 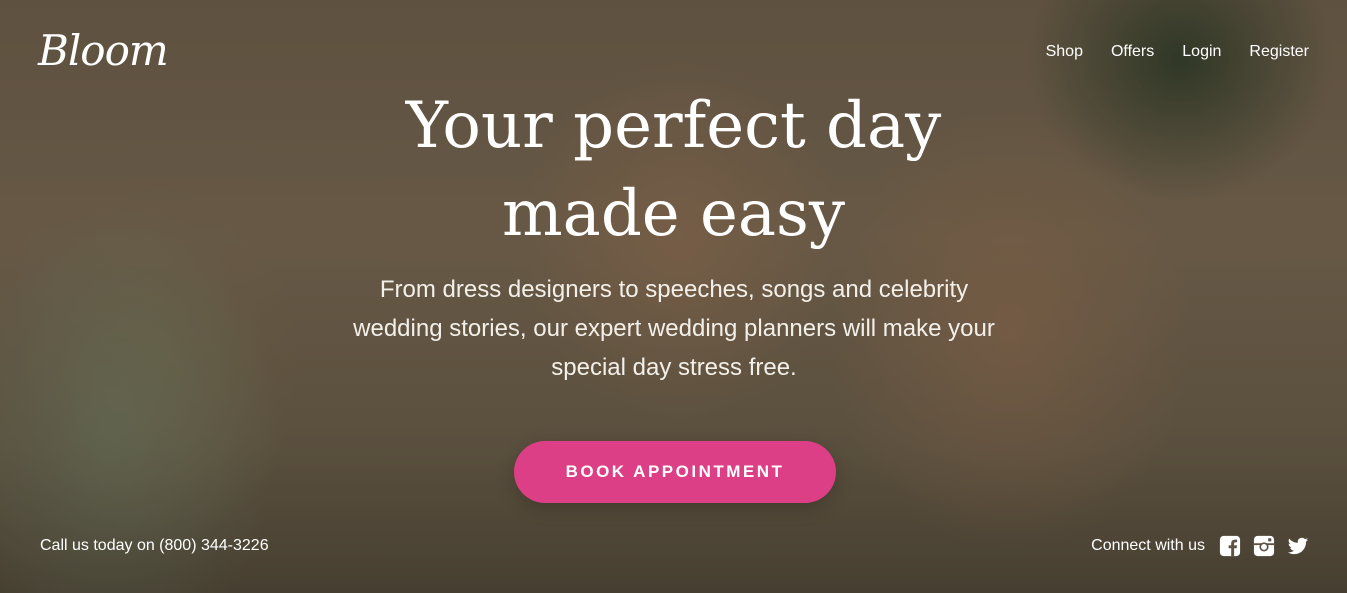 I want to click on instagram-icon, so click(x=1264, y=546).